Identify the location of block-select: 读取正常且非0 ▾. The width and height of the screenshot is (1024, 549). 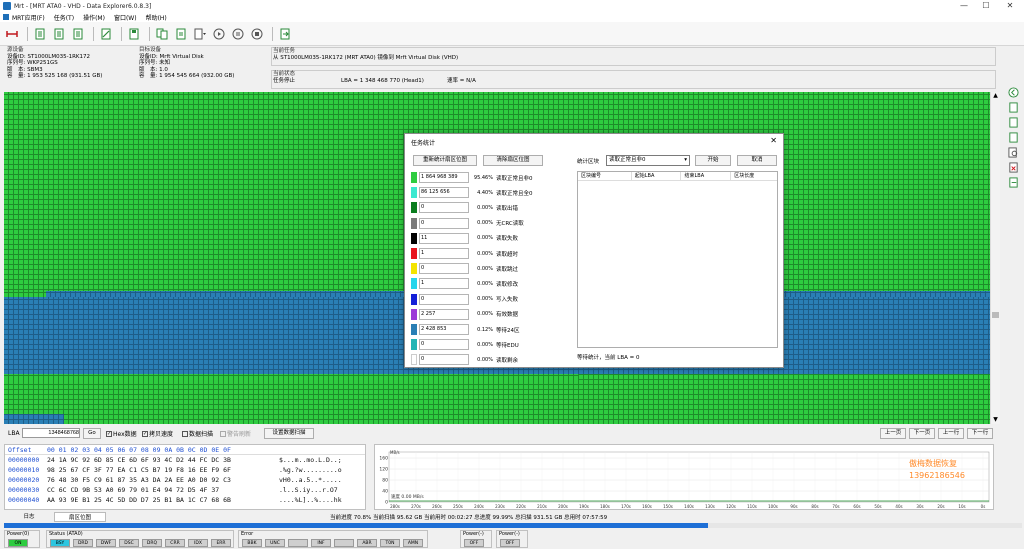
(648, 160).